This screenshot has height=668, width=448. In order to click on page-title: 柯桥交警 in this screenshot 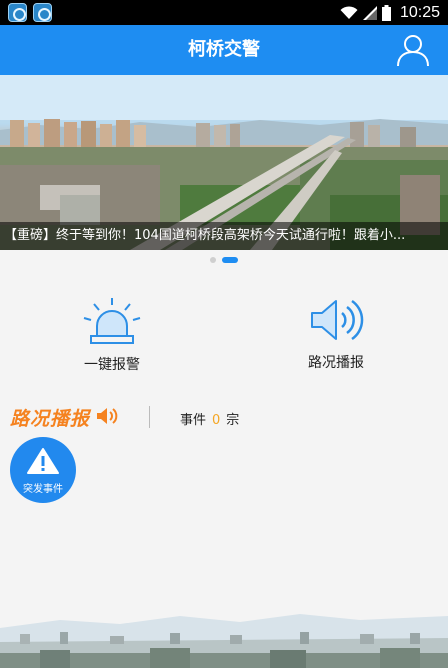, I will do `click(224, 49)`.